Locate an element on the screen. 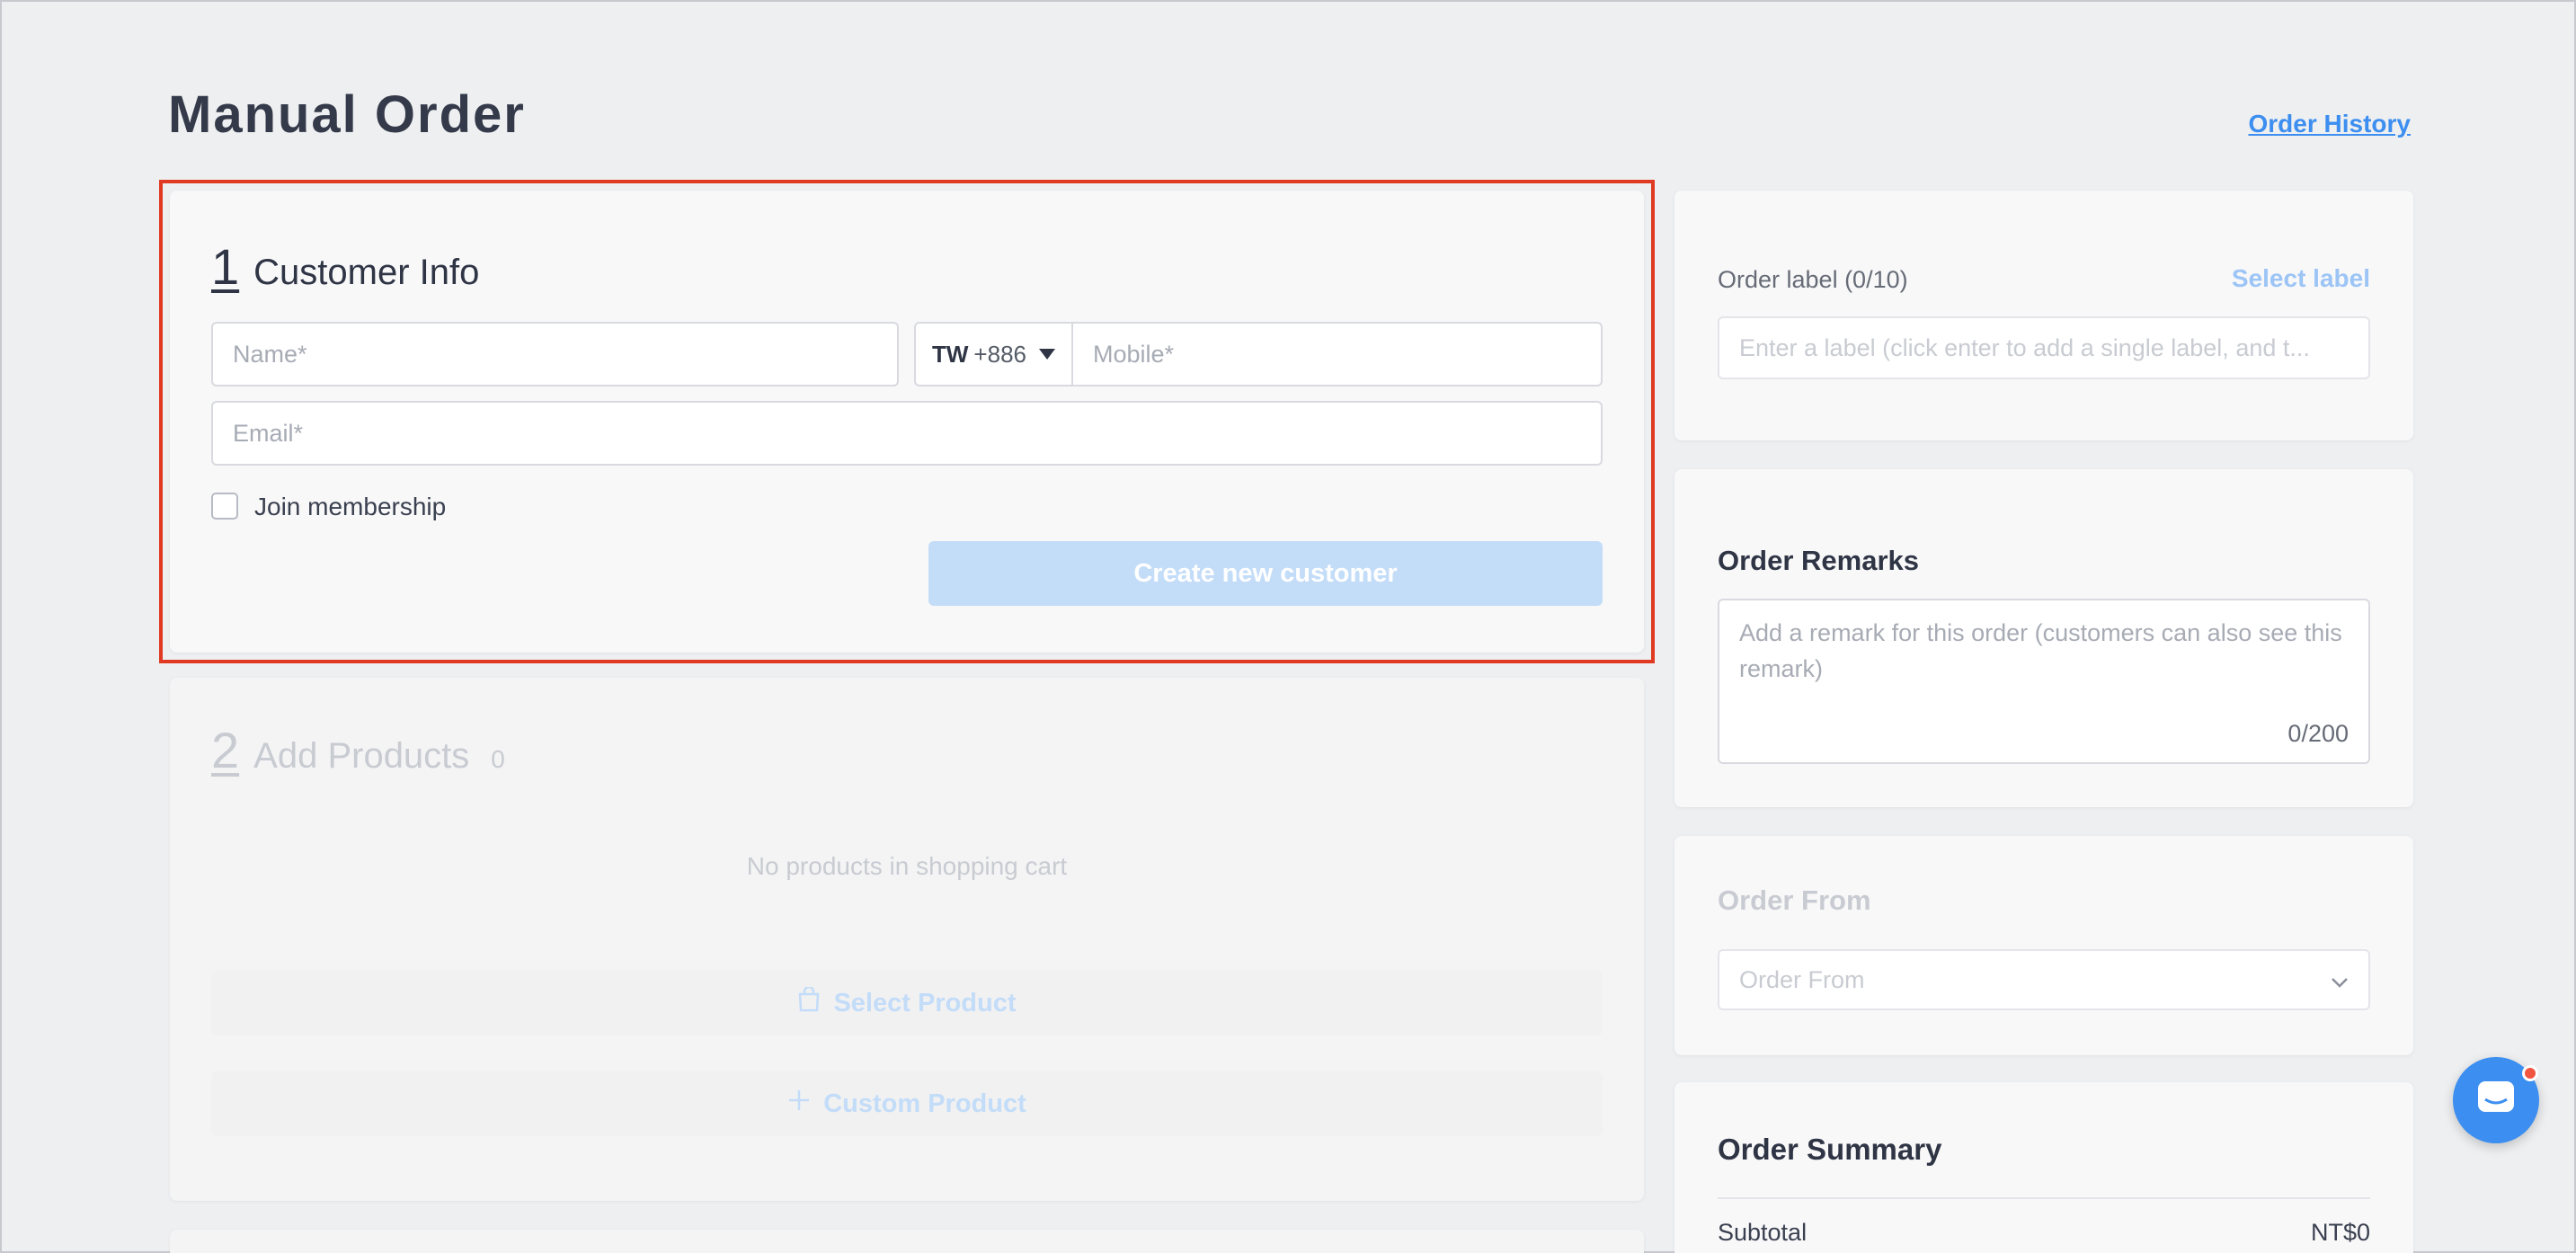 Image resolution: width=2576 pixels, height=1253 pixels. order-from-title: Order From is located at coordinates (1794, 900).